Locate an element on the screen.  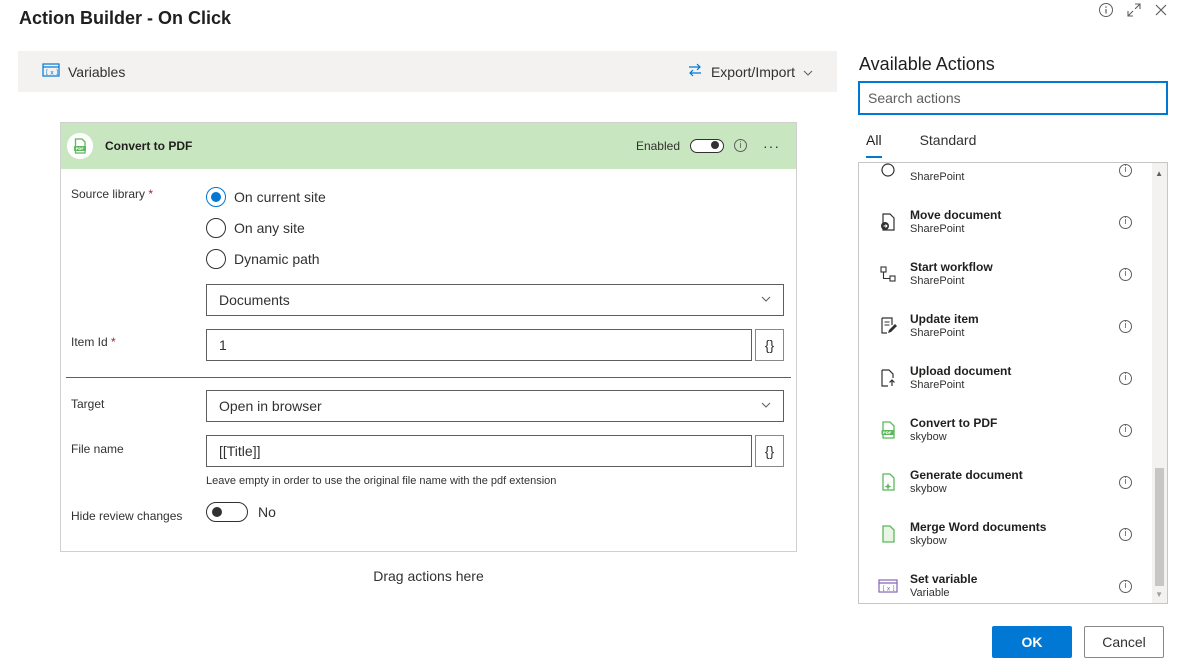
variables-button: [ x ] Variables is located at coordinates (83, 71).